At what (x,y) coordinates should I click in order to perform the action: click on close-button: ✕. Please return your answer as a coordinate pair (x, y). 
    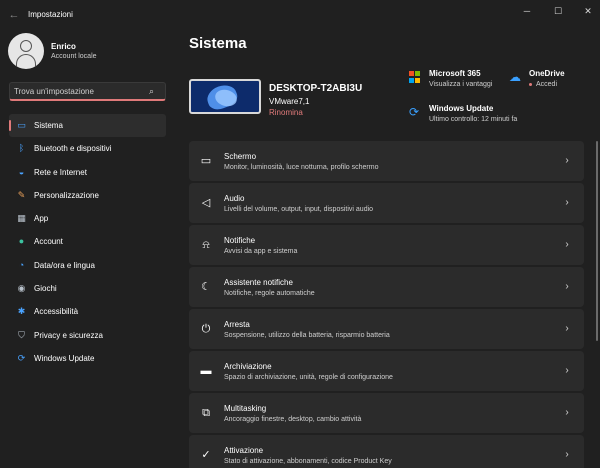
    Looking at the image, I should click on (587, 11).